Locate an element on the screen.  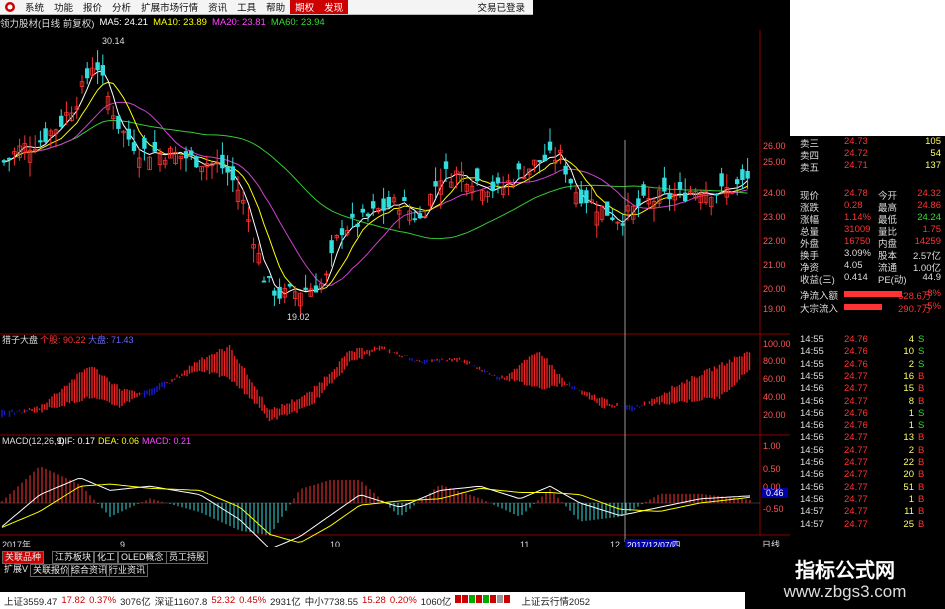
tab-chemical: 化工 is located at coordinates (106, 557).